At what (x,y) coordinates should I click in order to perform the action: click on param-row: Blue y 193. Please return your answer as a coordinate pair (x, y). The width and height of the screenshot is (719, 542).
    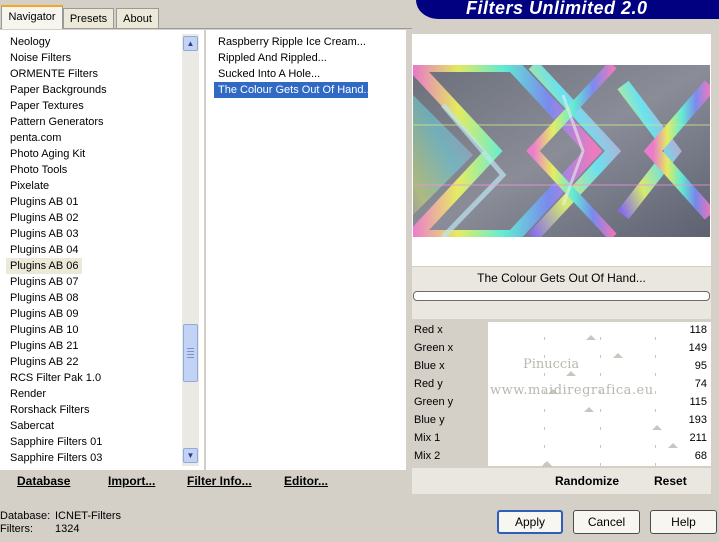
    Looking at the image, I should click on (561, 421).